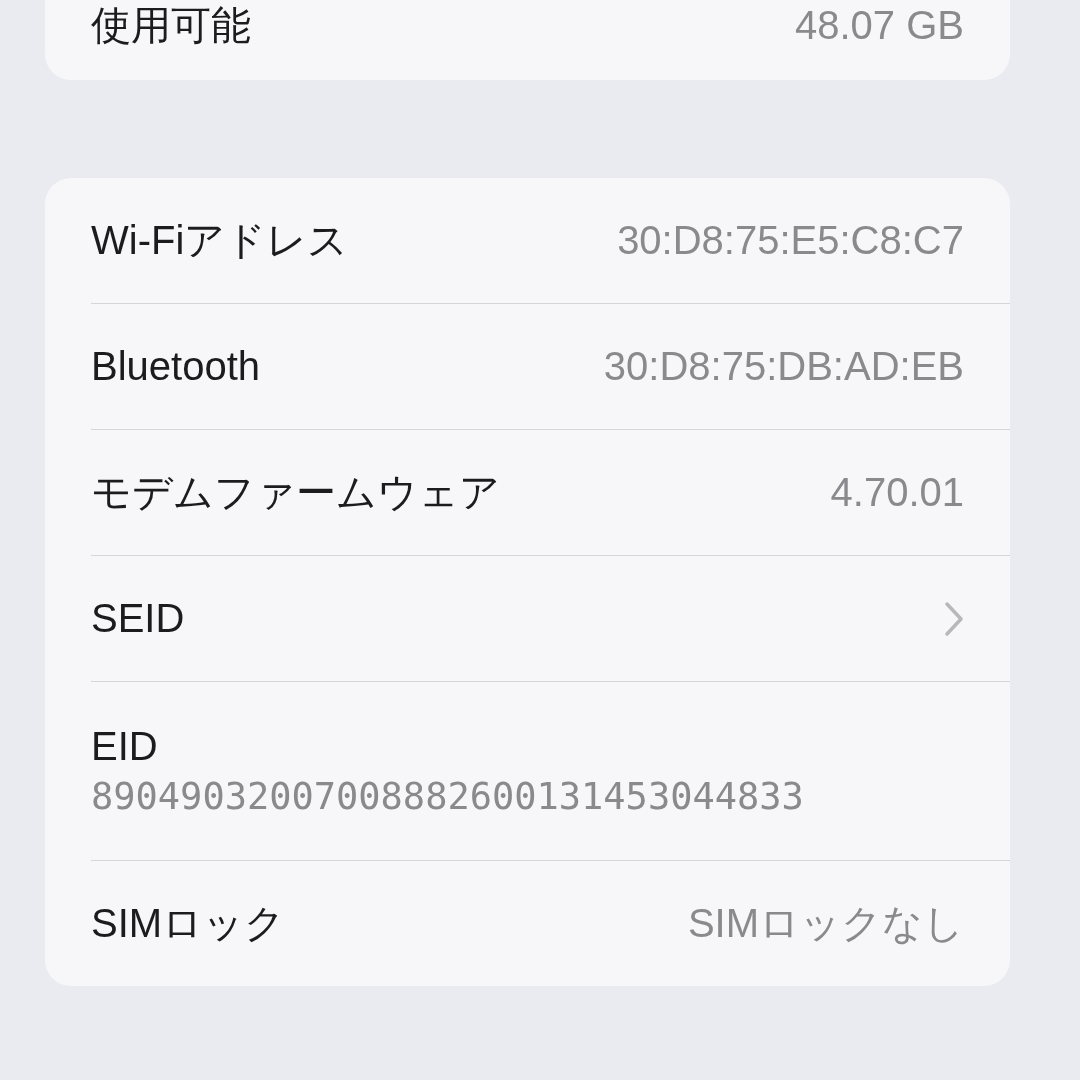 The image size is (1080, 1080). What do you see at coordinates (954, 618) in the screenshot?
I see `chevron-icon` at bounding box center [954, 618].